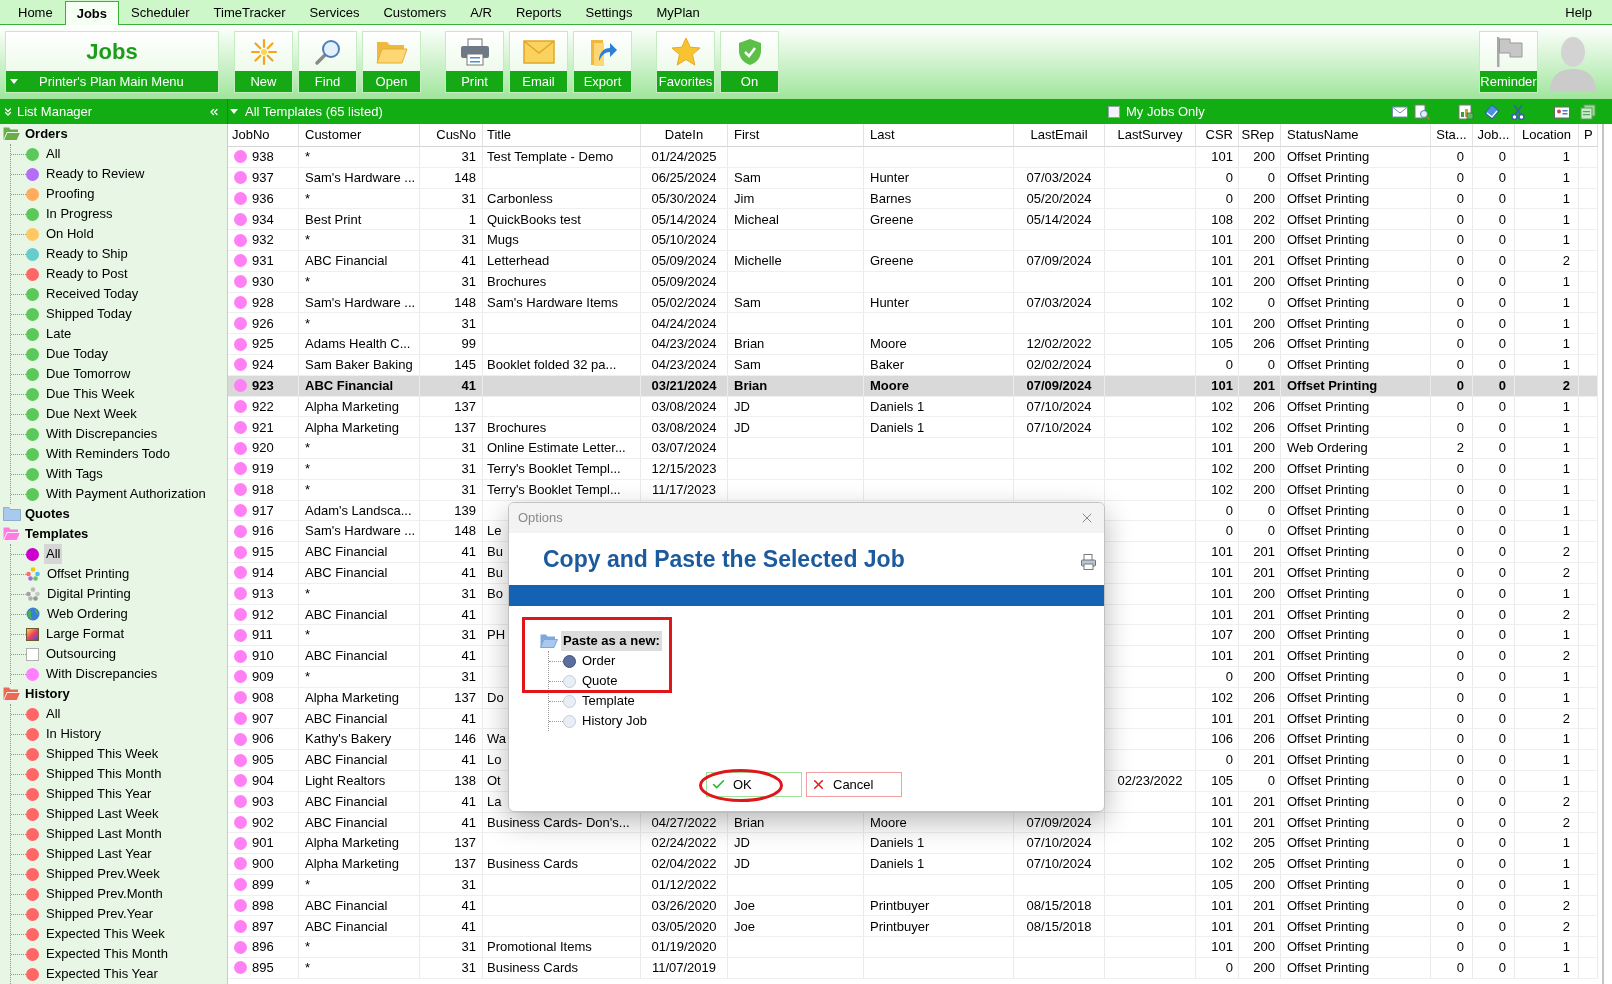 This screenshot has height=984, width=1612. Describe the element at coordinates (1260, 135) in the screenshot. I see `column-header: SRep` at that location.